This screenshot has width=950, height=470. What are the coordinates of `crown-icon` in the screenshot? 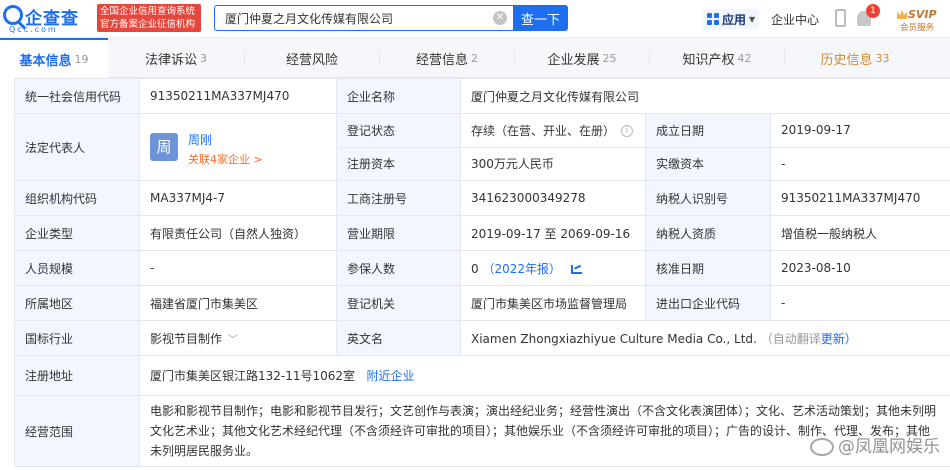 It's located at (902, 14).